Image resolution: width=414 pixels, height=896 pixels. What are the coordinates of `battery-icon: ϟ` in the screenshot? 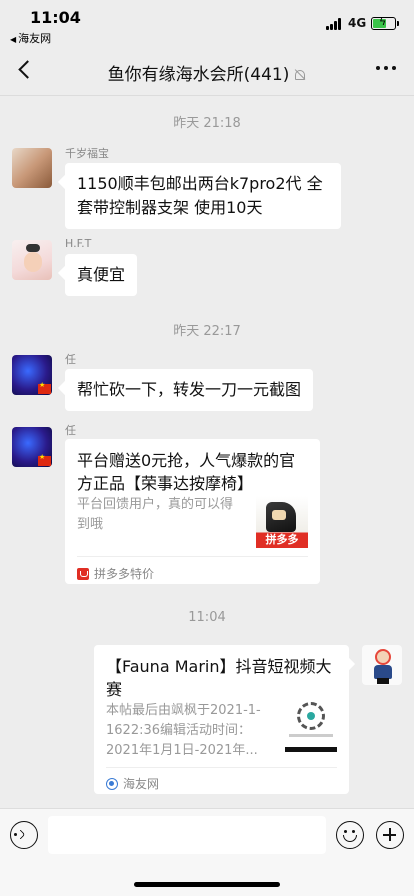 It's located at (385, 22).